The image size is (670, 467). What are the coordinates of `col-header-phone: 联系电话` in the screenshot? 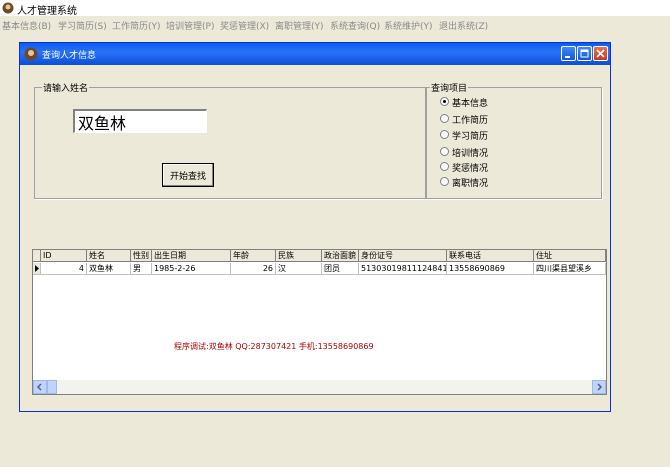 It's located at (490, 256).